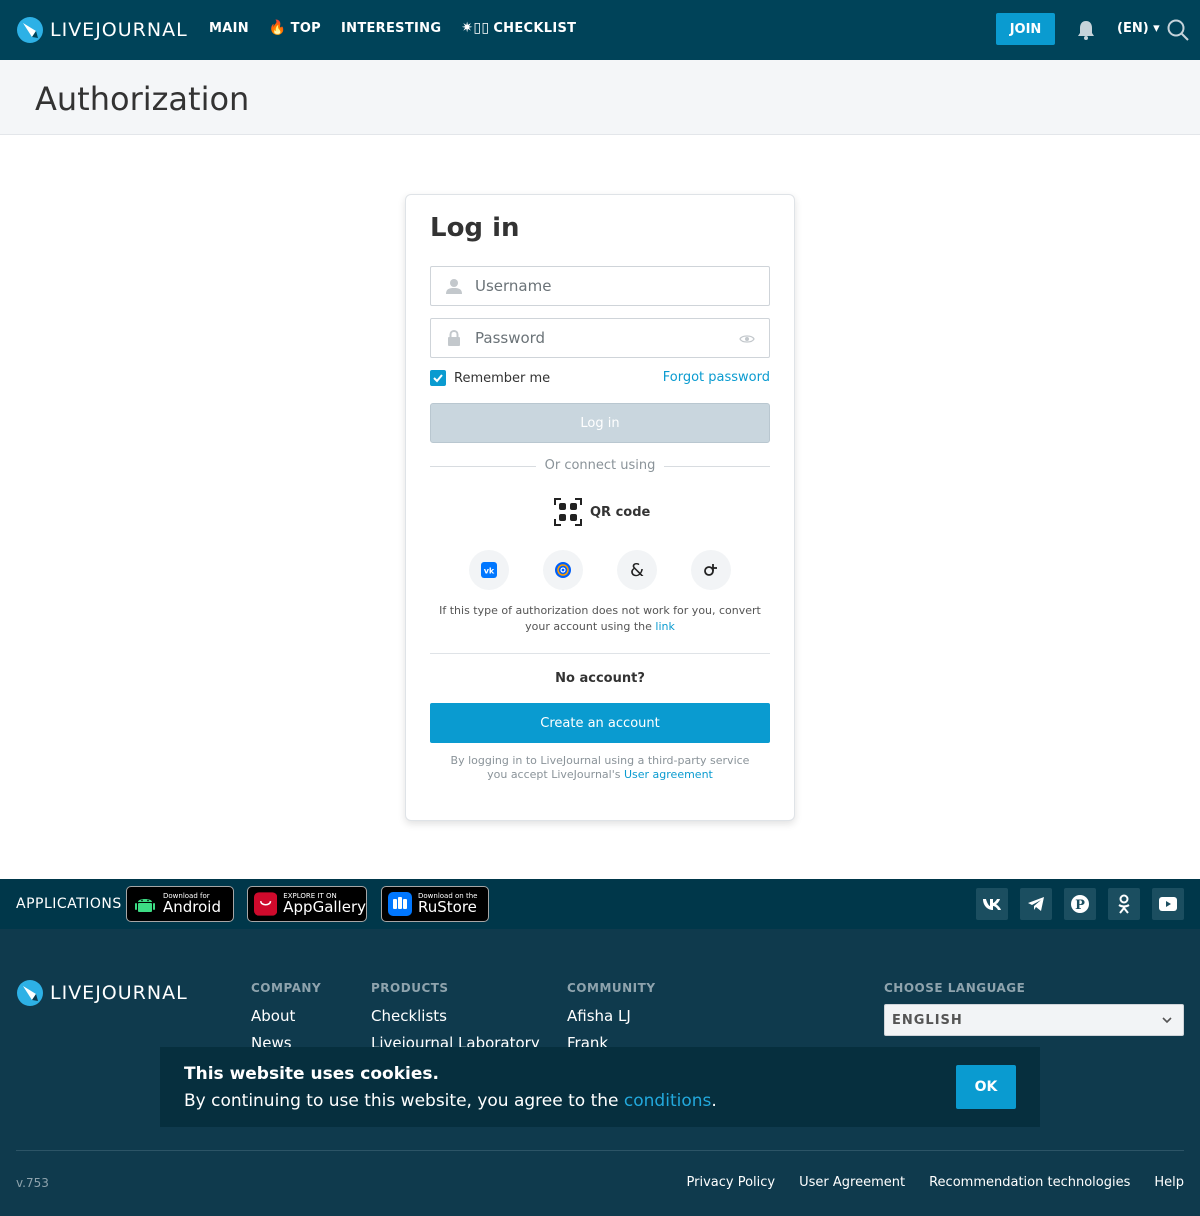  I want to click on eye-icon, so click(747, 339).